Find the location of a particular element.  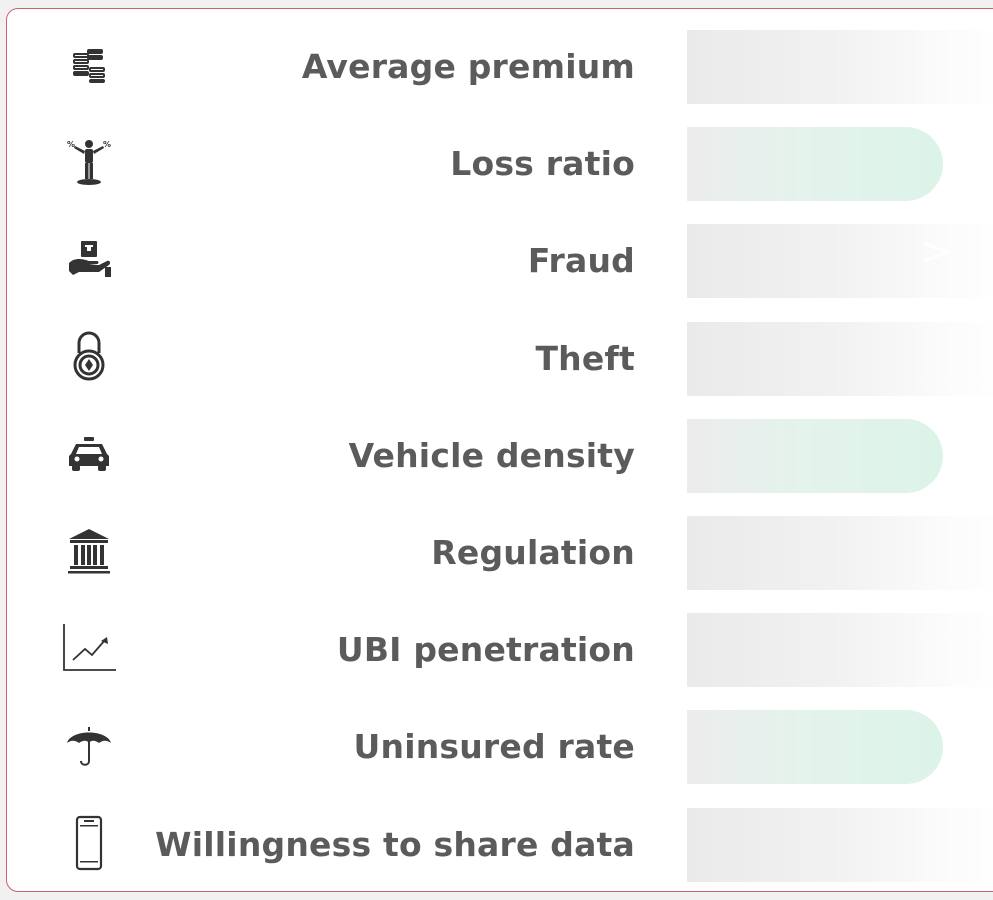

hand-with-box-icon is located at coordinates (89, 259).